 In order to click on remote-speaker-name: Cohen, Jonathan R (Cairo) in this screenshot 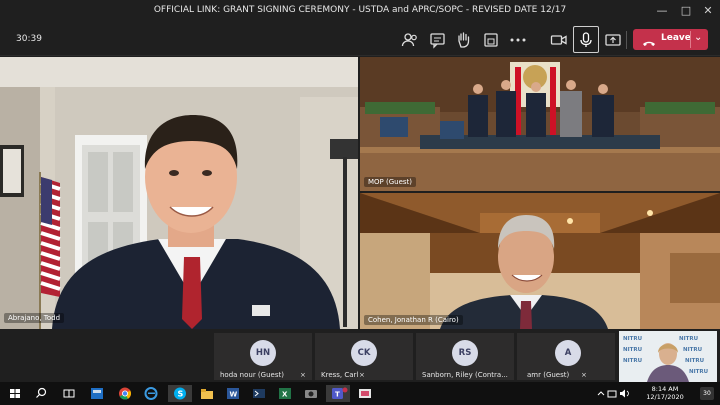, I will do `click(413, 320)`.